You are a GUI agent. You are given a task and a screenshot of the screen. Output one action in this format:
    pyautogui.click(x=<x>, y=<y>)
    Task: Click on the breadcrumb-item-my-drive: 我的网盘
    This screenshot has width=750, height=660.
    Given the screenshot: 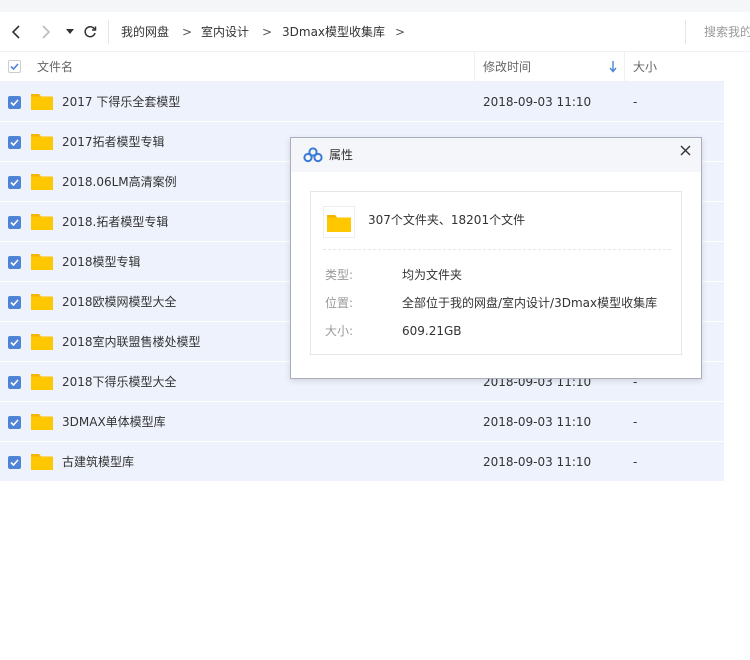 What is the action you would take?
    pyautogui.click(x=145, y=32)
    